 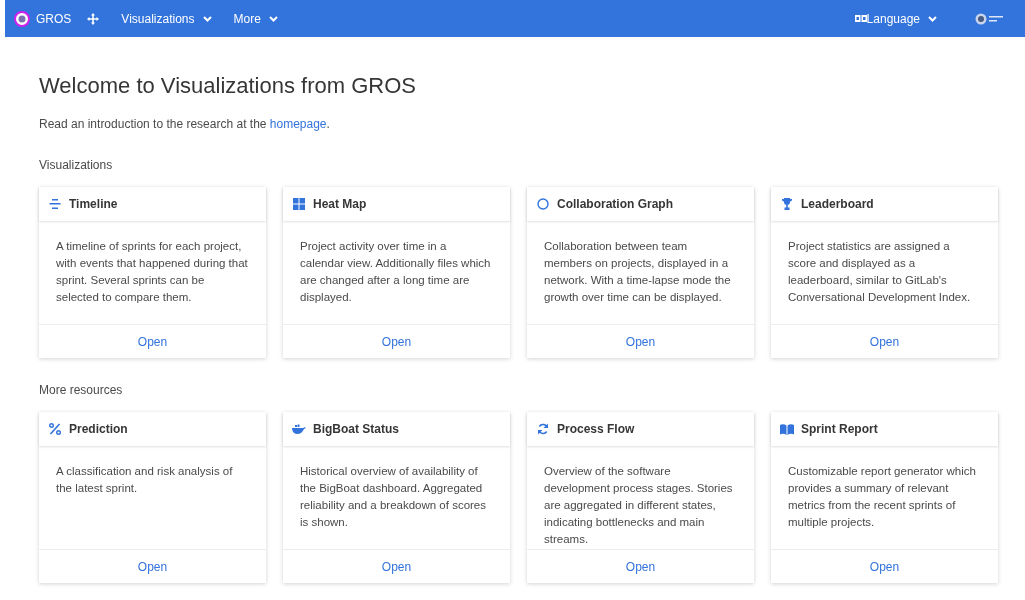 What do you see at coordinates (340, 204) in the screenshot?
I see `card-title: Heat Map` at bounding box center [340, 204].